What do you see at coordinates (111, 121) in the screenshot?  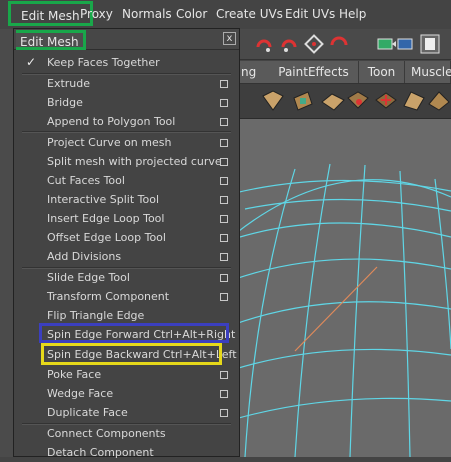 I see `menu-item-label: Append to Polygon Tool` at bounding box center [111, 121].